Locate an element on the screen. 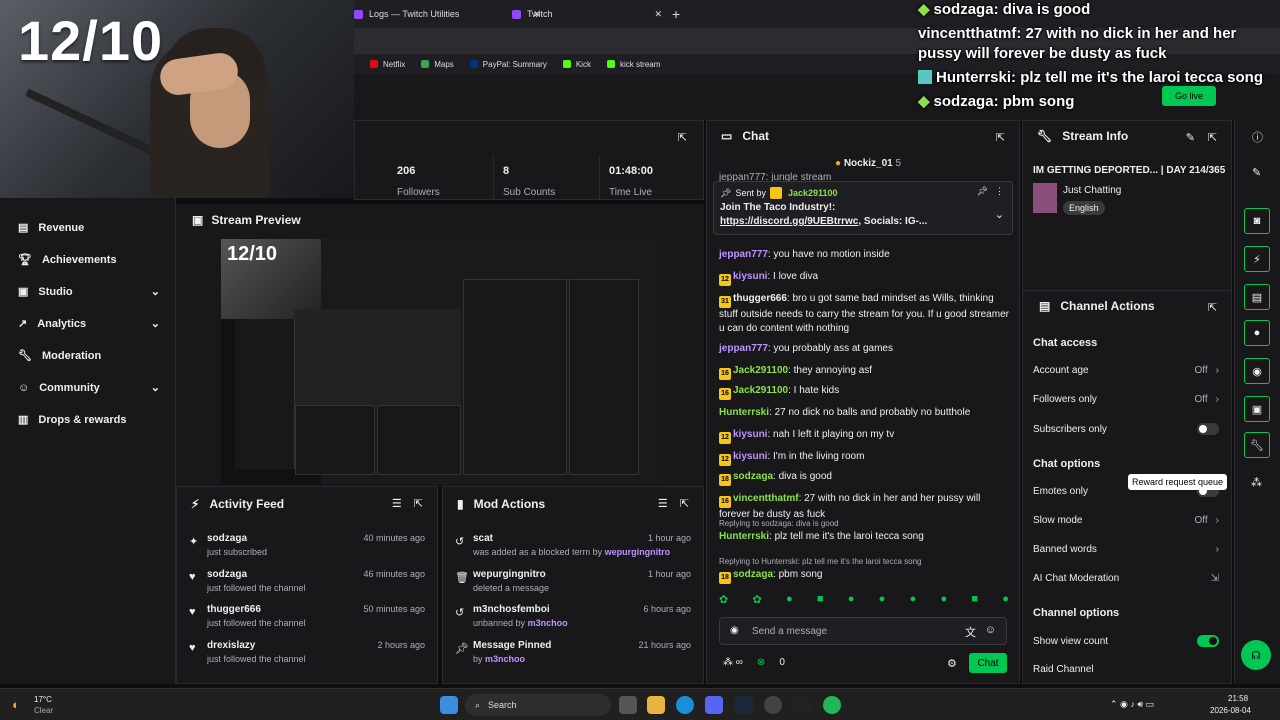 This screenshot has width=1280, height=720. chevron-down-icon: ⌄ is located at coordinates (999, 214).